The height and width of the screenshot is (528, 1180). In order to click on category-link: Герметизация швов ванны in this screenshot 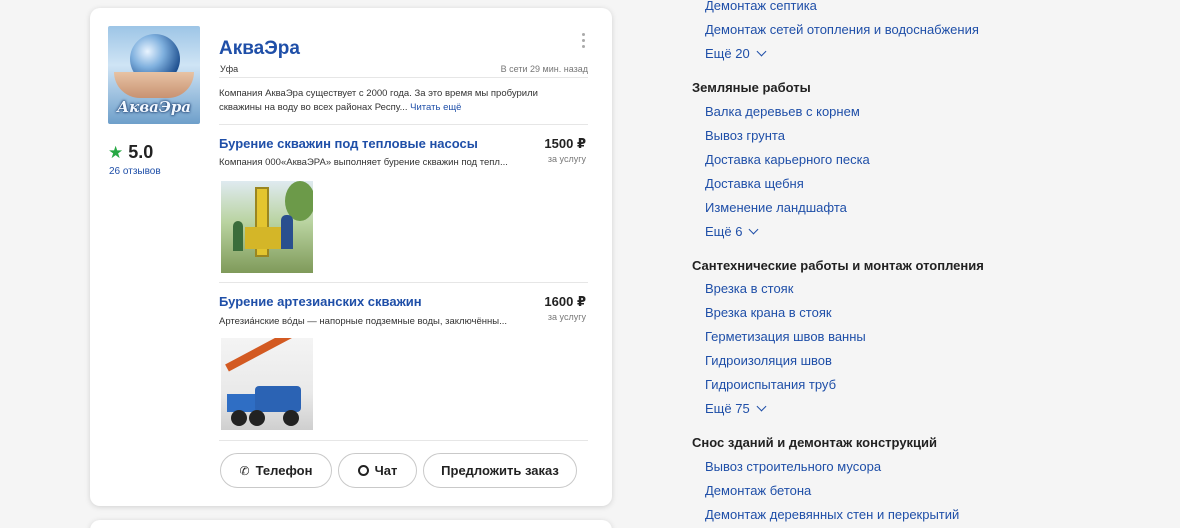, I will do `click(785, 336)`.